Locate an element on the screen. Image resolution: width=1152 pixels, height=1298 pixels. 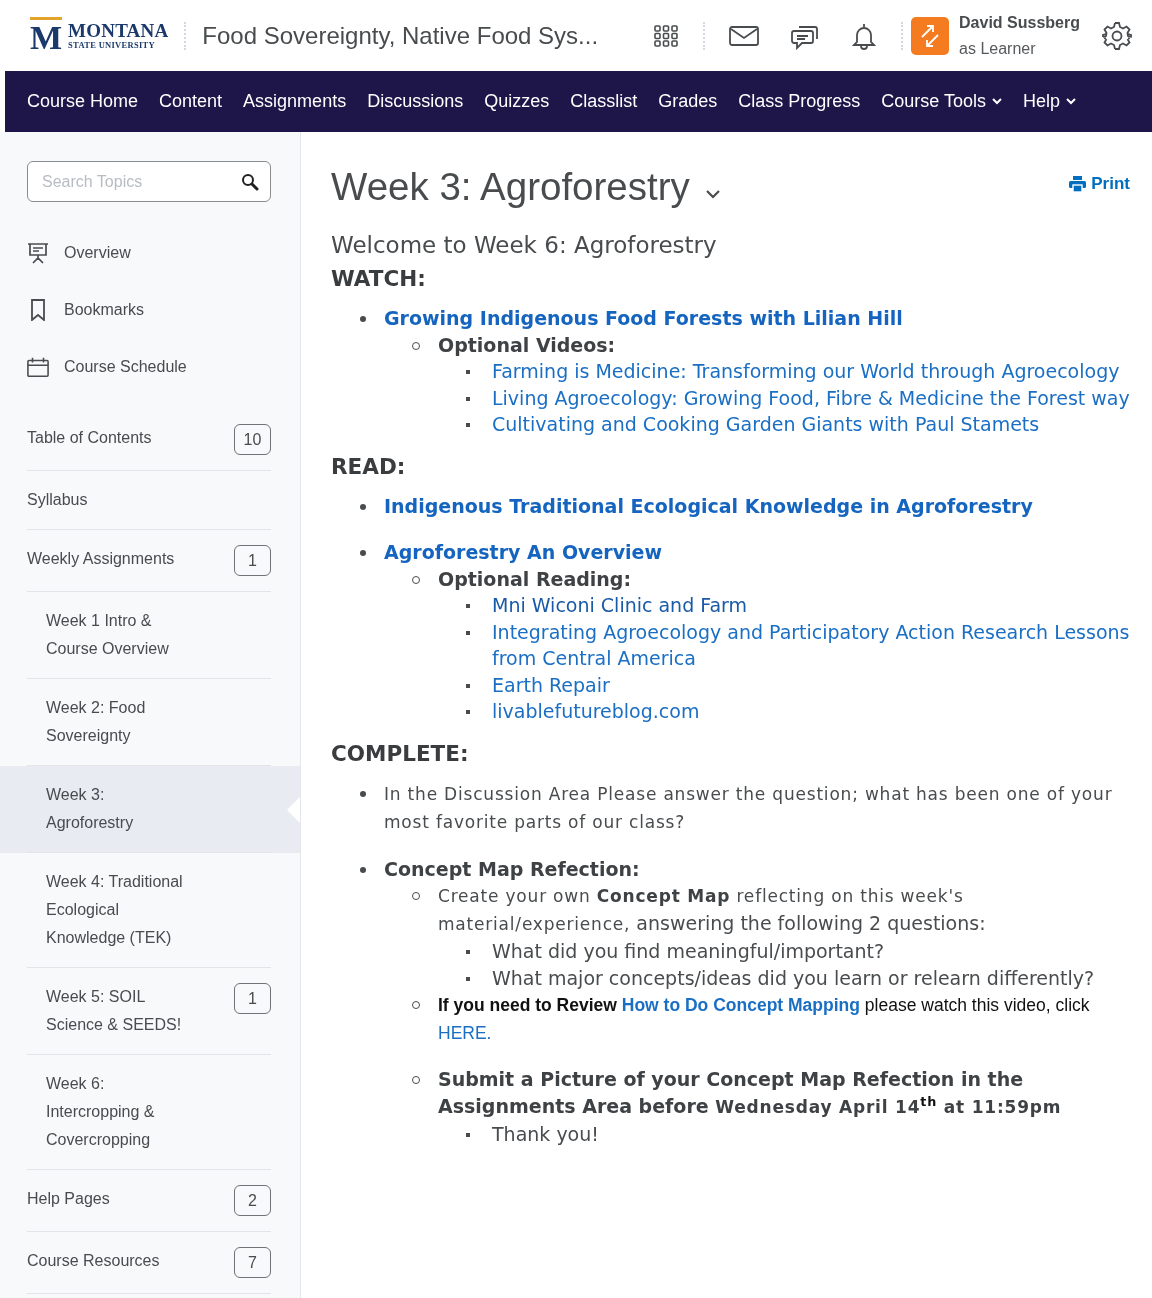
printer-icon is located at coordinates (1078, 184).